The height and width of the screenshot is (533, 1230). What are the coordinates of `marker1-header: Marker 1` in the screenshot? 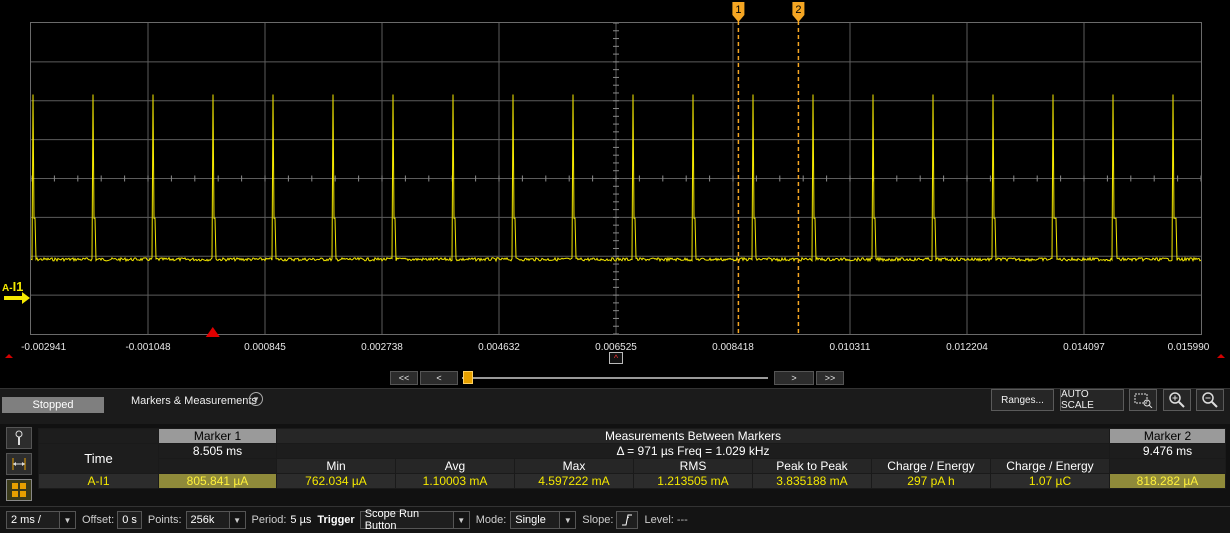 It's located at (217, 436).